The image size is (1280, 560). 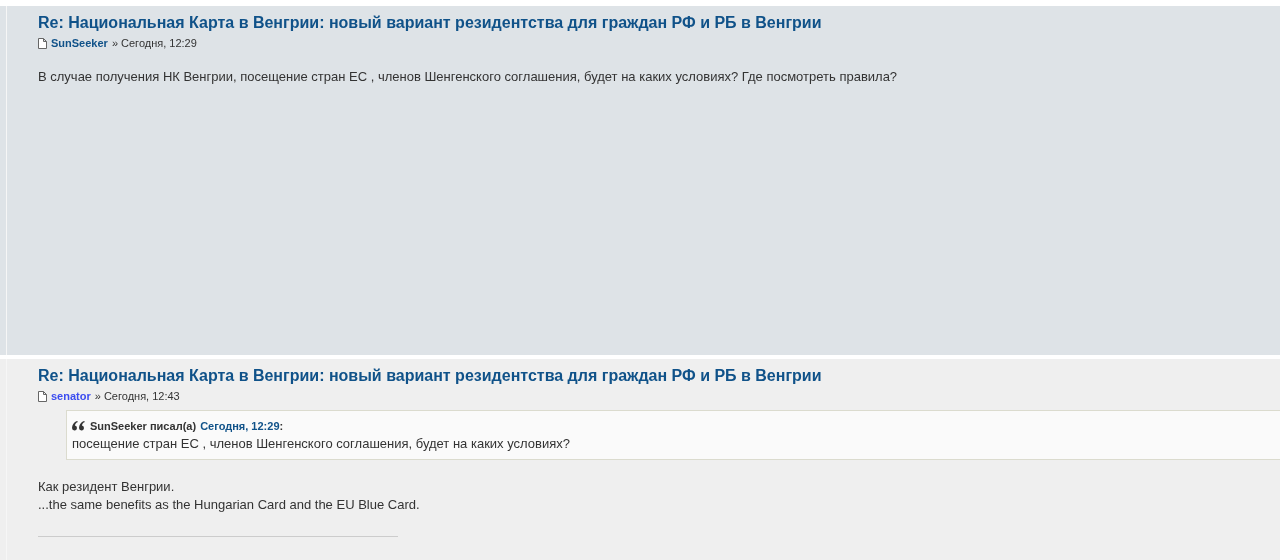 What do you see at coordinates (79, 426) in the screenshot?
I see `quote-icon` at bounding box center [79, 426].